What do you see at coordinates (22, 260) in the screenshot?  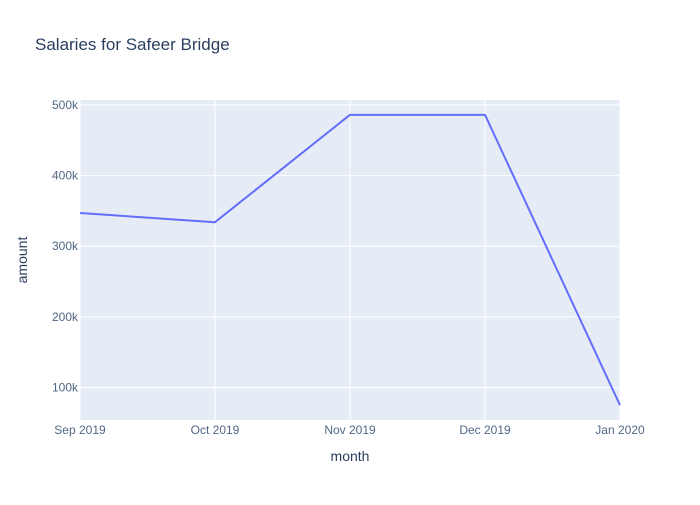 I see `y-axis-label: amount` at bounding box center [22, 260].